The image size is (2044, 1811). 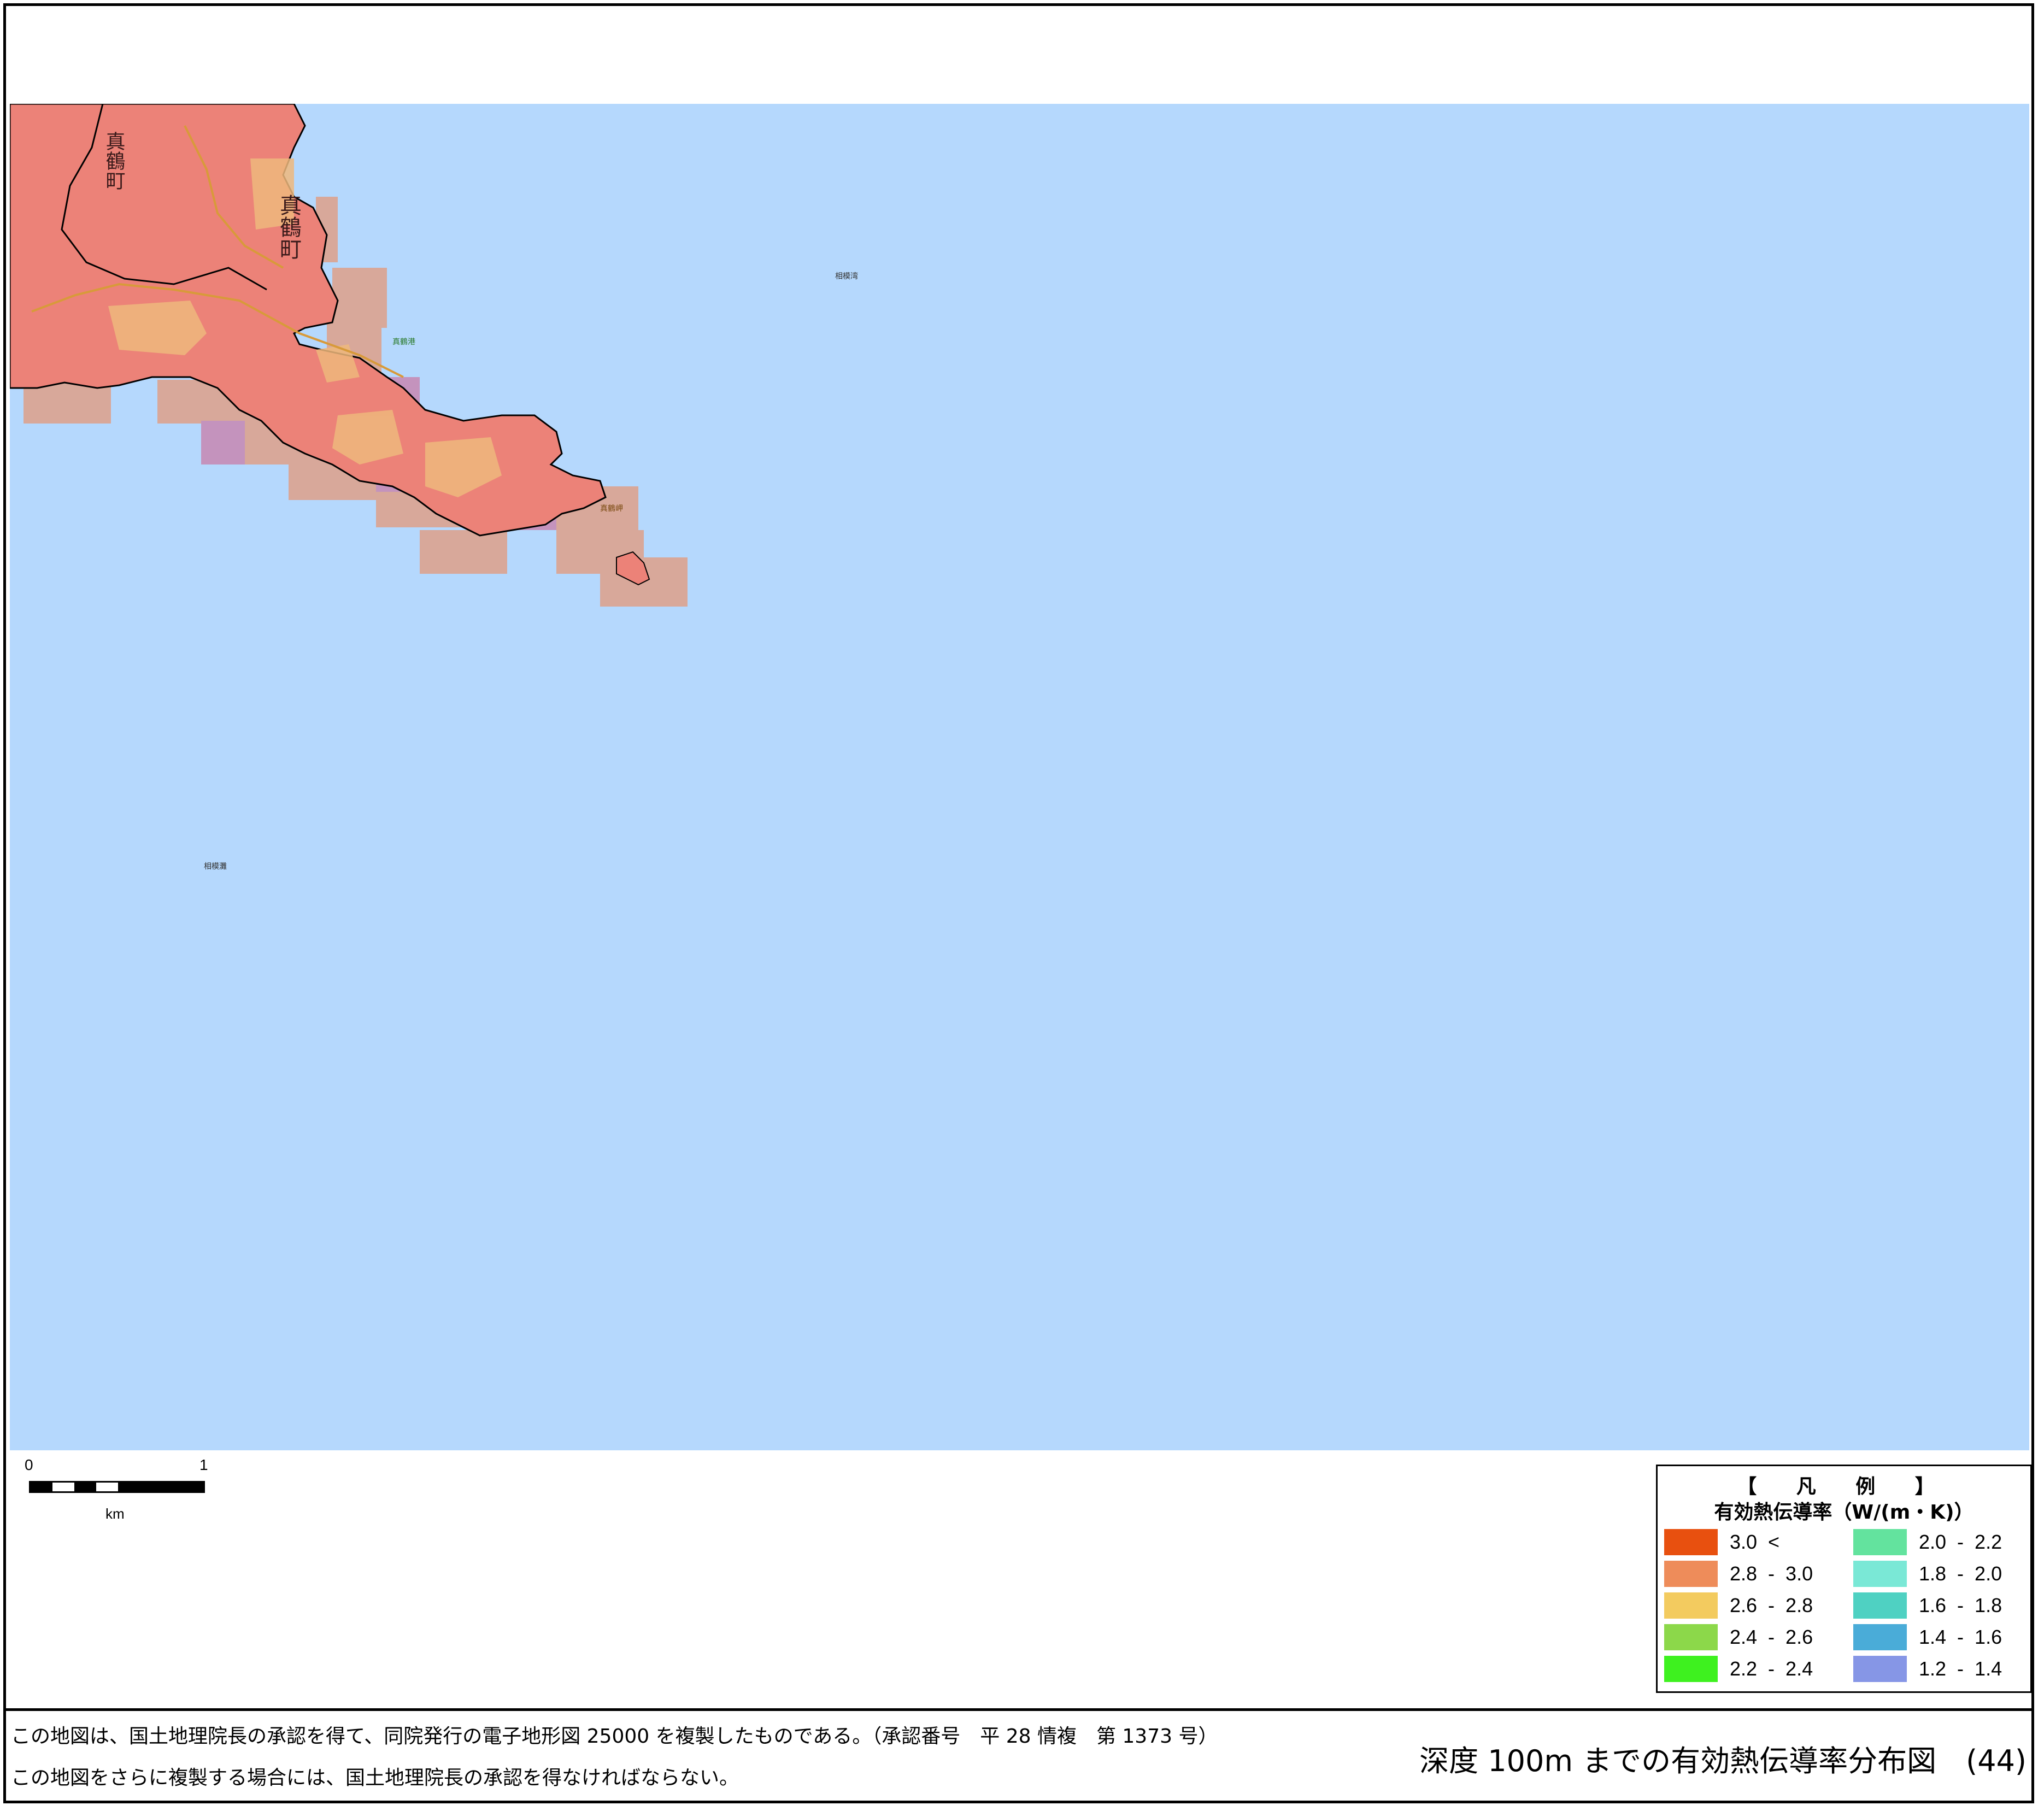 What do you see at coordinates (215, 866) in the screenshot?
I see `sea-label: 相模灘` at bounding box center [215, 866].